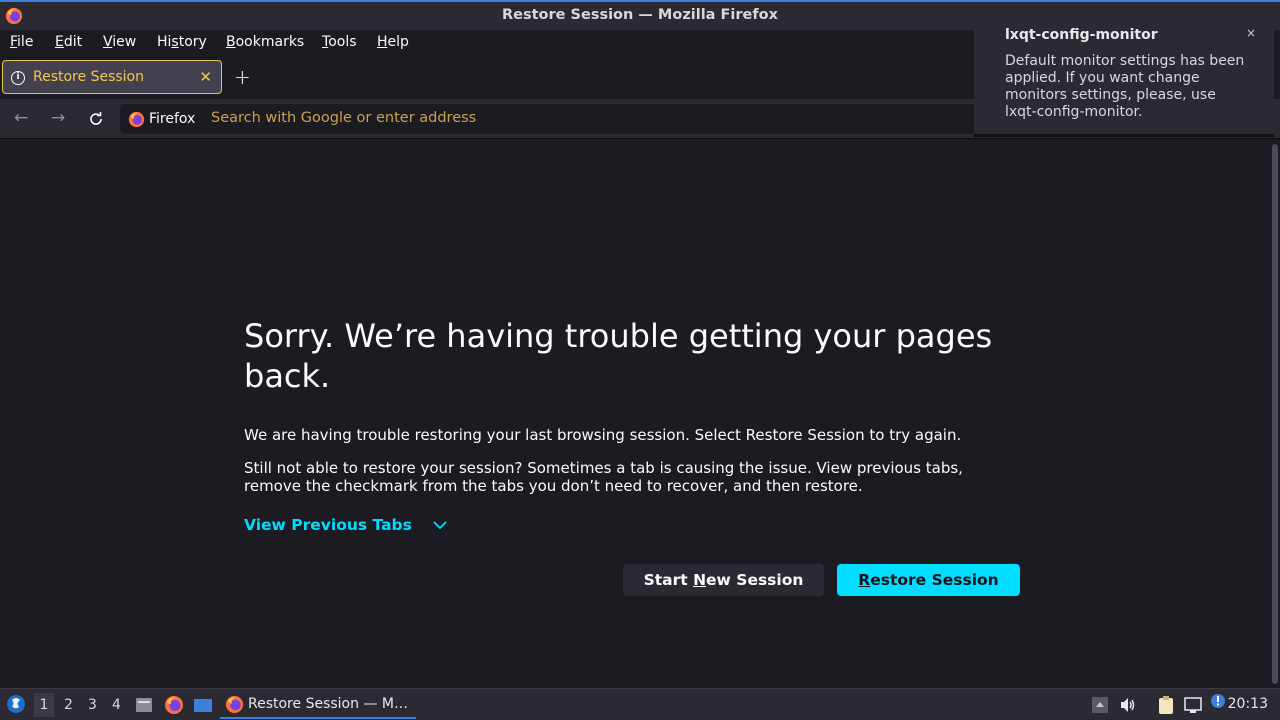 This screenshot has height=720, width=1280. Describe the element at coordinates (174, 705) in the screenshot. I see `firefox-launcher-icon` at that location.